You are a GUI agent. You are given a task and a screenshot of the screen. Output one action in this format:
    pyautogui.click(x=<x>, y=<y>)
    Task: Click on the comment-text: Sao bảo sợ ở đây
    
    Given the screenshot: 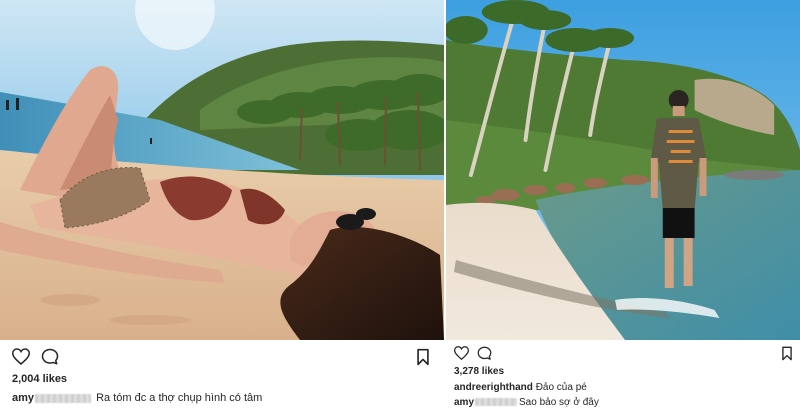 What is the action you would take?
    pyautogui.click(x=559, y=402)
    